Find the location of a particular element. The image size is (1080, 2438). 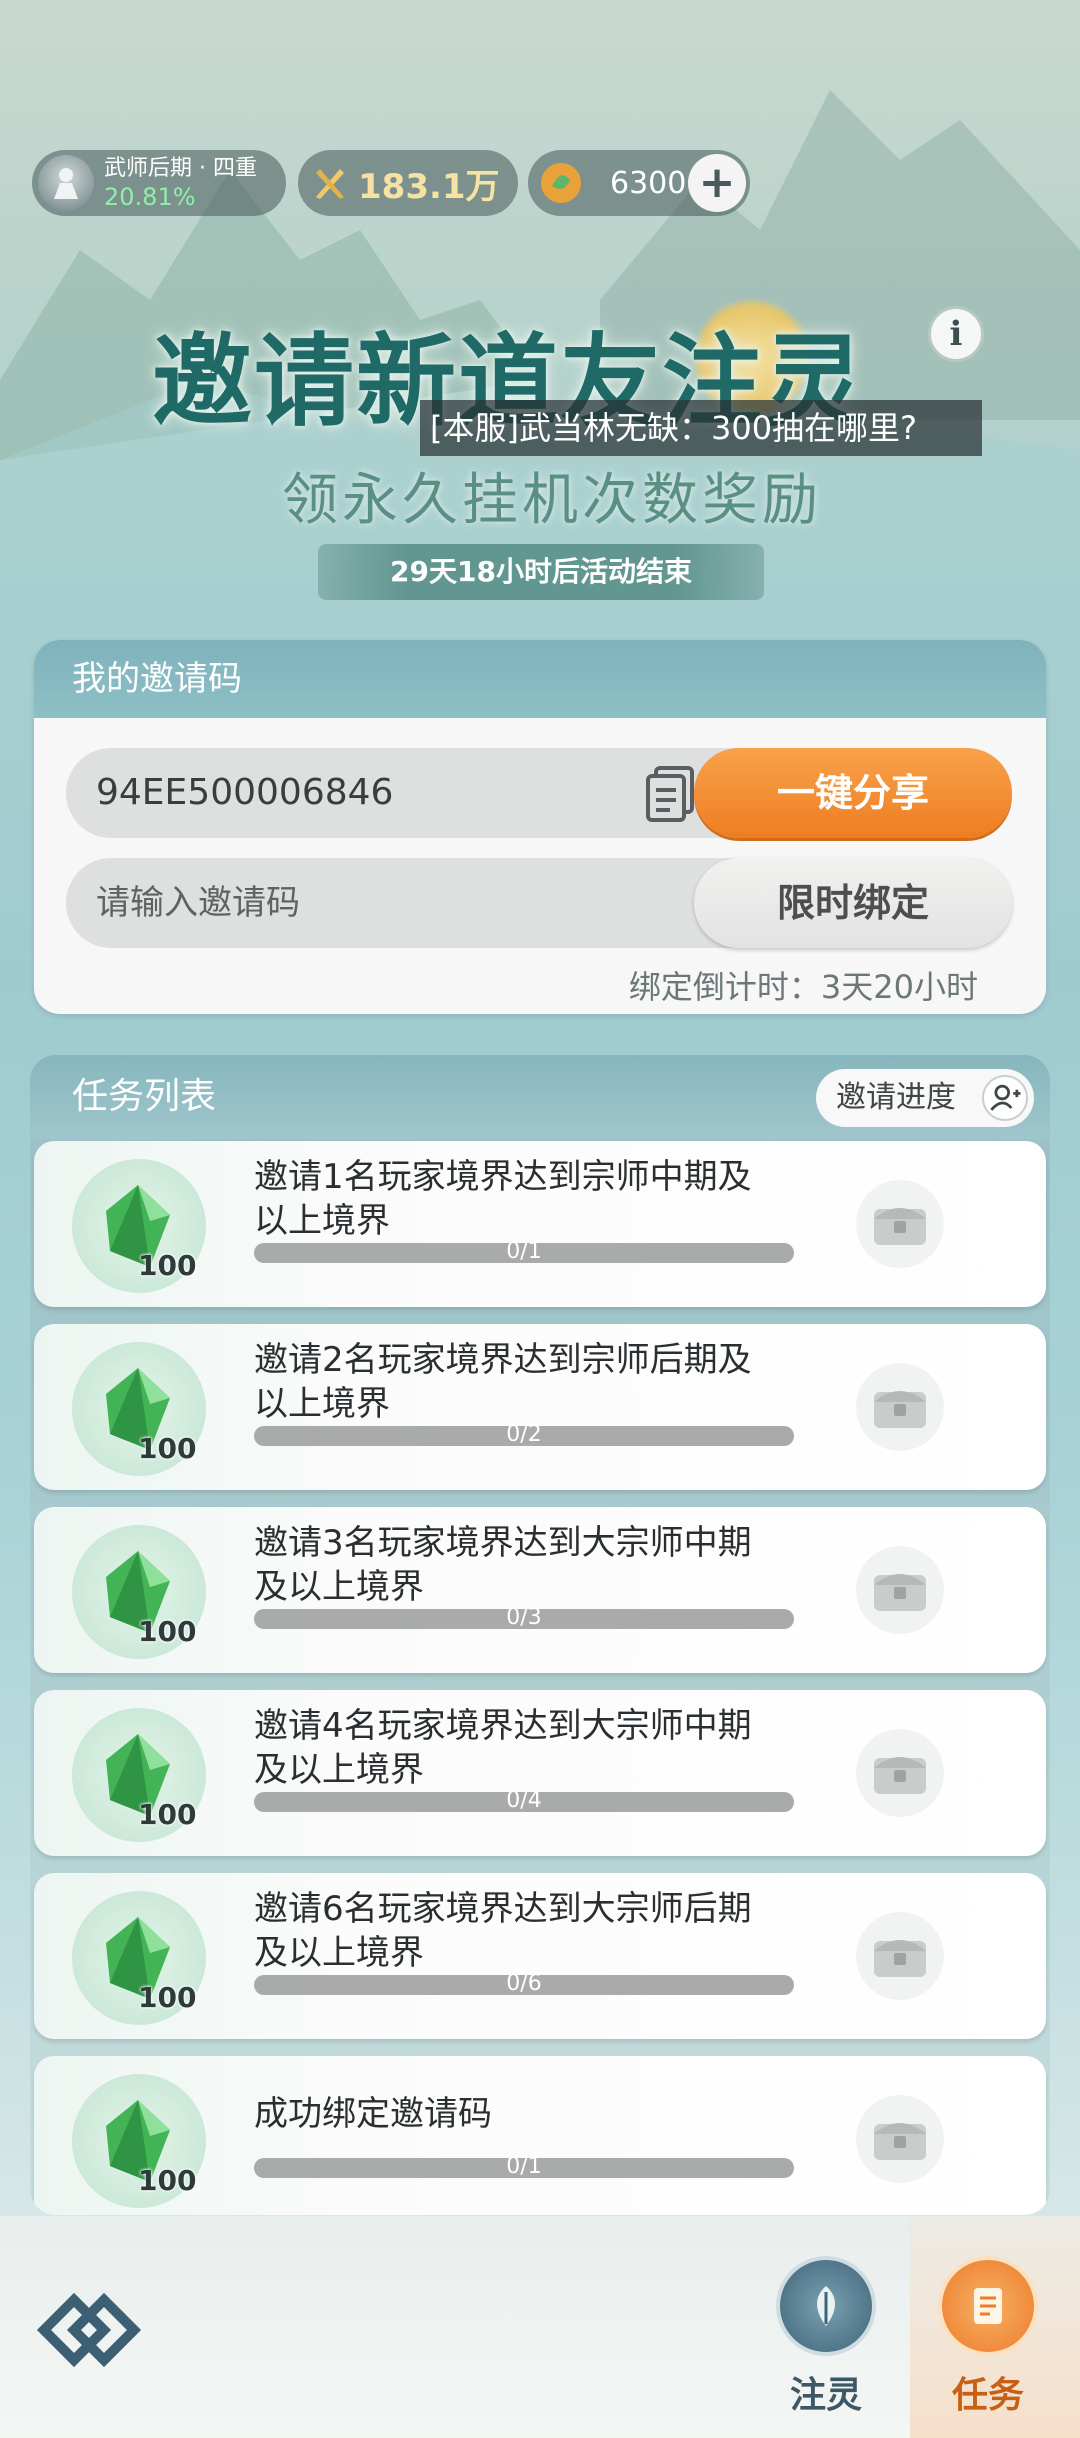

game-logo-icon is located at coordinates (89, 2330).